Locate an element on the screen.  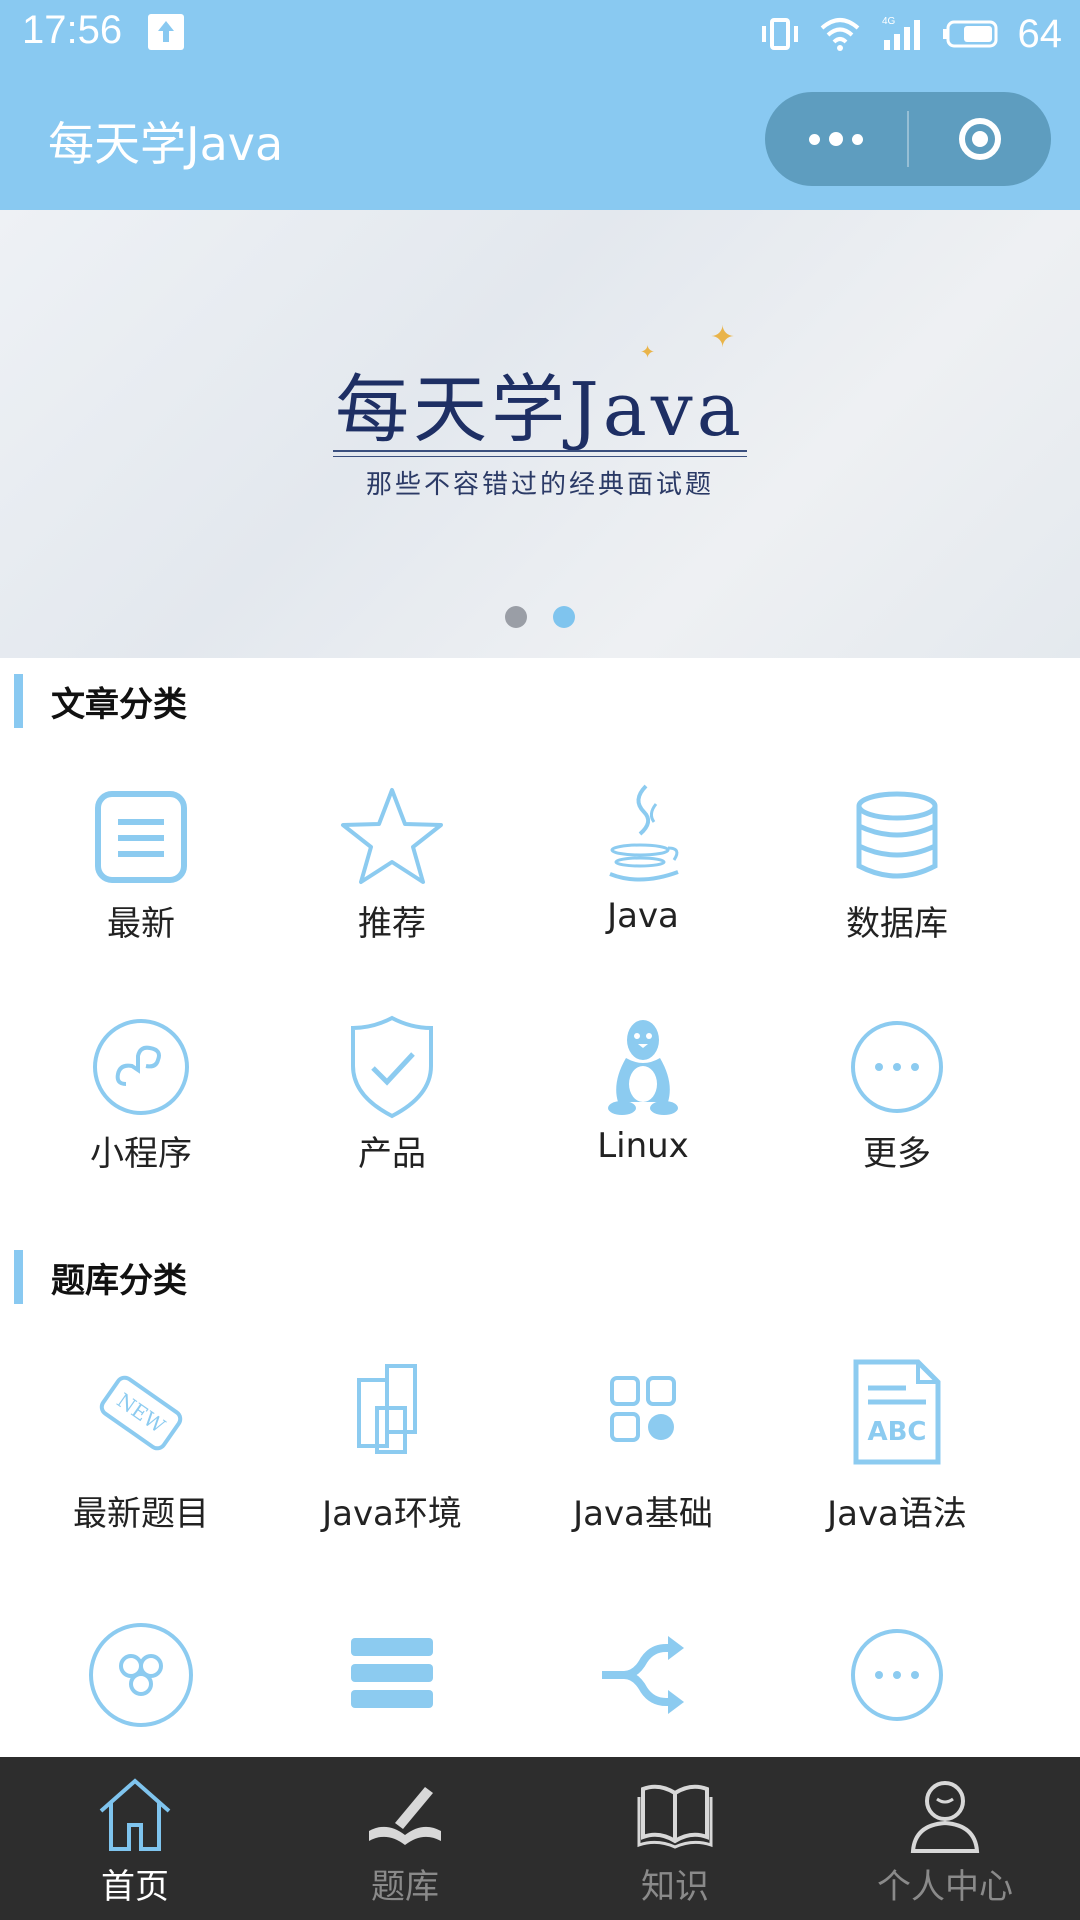
question-latest: NEW 最新题目 is located at coordinates (141, 1446).